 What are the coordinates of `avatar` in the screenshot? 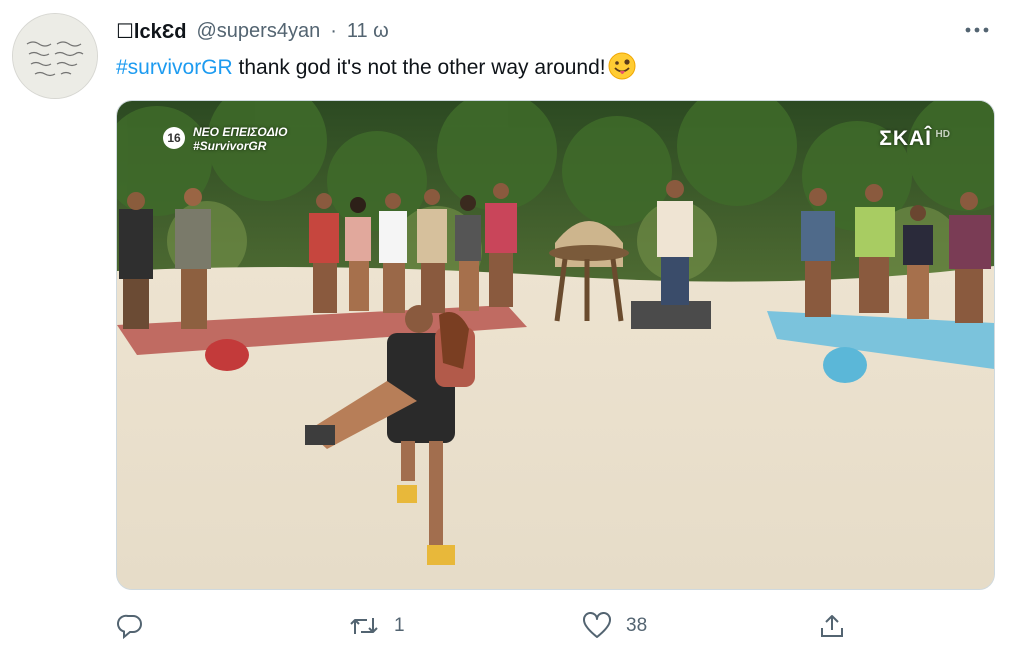 It's located at (55, 56).